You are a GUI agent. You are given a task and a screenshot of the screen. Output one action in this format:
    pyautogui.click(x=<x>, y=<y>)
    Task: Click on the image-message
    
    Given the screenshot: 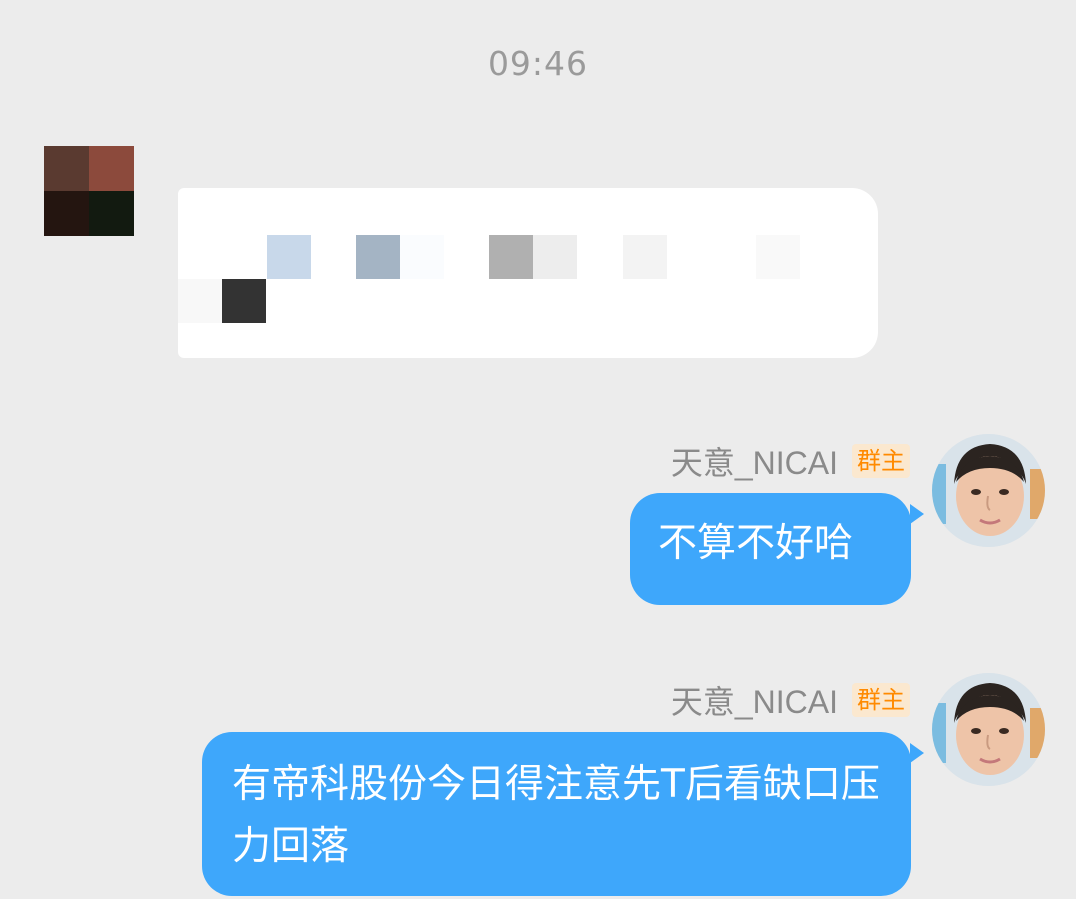 What is the action you would take?
    pyautogui.click(x=528, y=273)
    